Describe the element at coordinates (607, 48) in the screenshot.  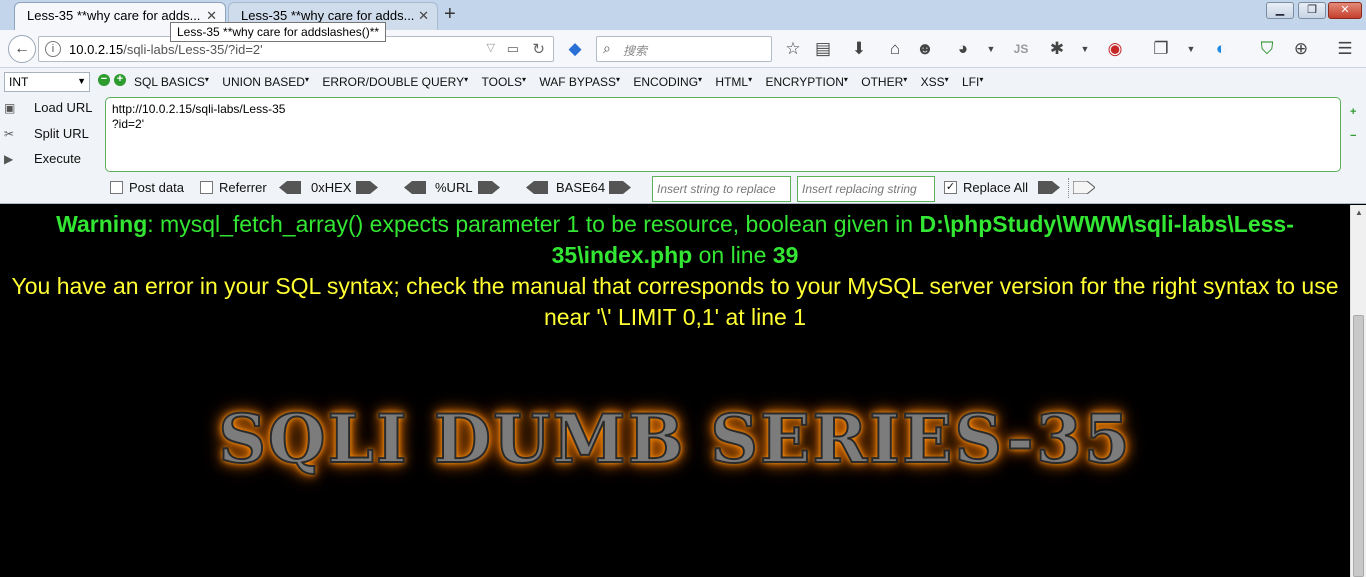
I see `search-icon: ⌕` at that location.